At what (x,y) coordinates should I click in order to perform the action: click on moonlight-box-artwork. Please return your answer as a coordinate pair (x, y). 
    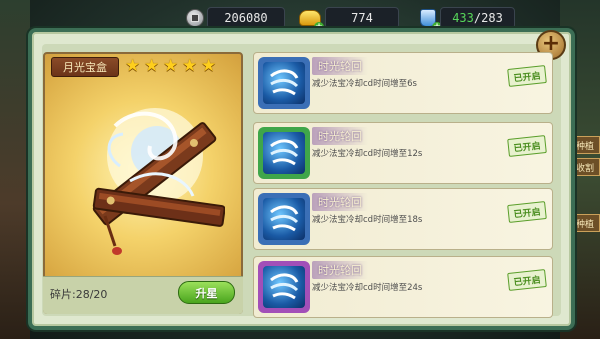
    Looking at the image, I should click on (158, 181).